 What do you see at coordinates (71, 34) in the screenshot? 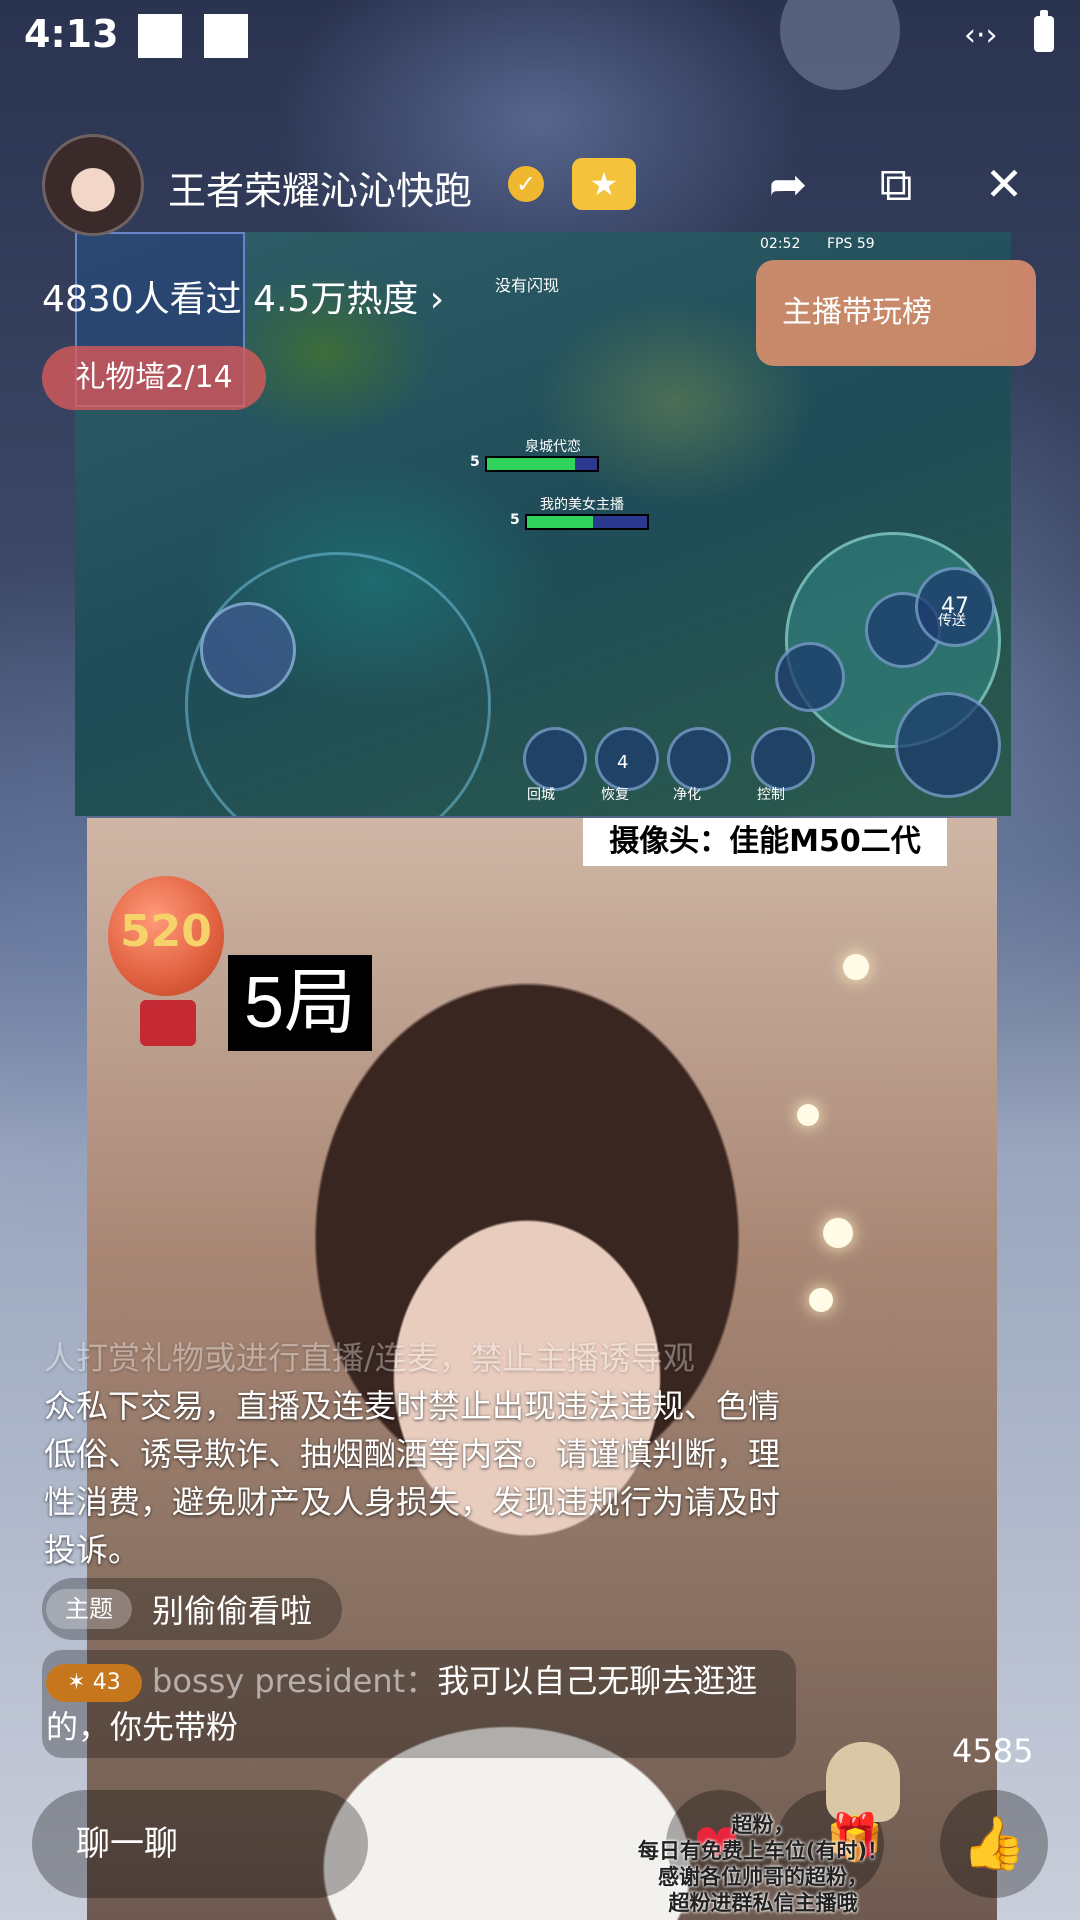
I see `status-time: 4:13` at bounding box center [71, 34].